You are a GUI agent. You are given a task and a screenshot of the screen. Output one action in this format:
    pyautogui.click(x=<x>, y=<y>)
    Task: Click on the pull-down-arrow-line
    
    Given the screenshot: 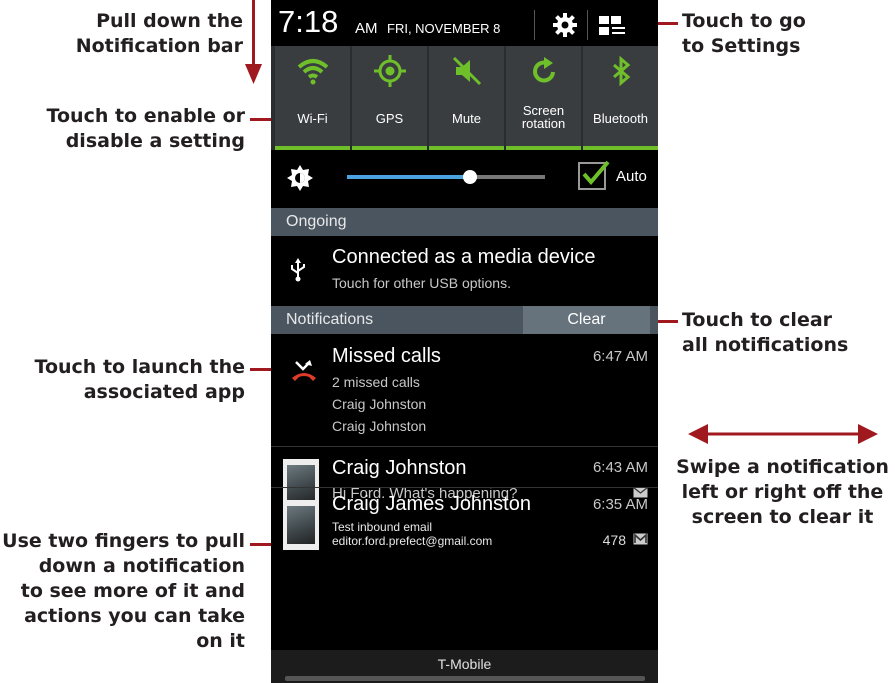 What is the action you would take?
    pyautogui.click(x=253, y=34)
    